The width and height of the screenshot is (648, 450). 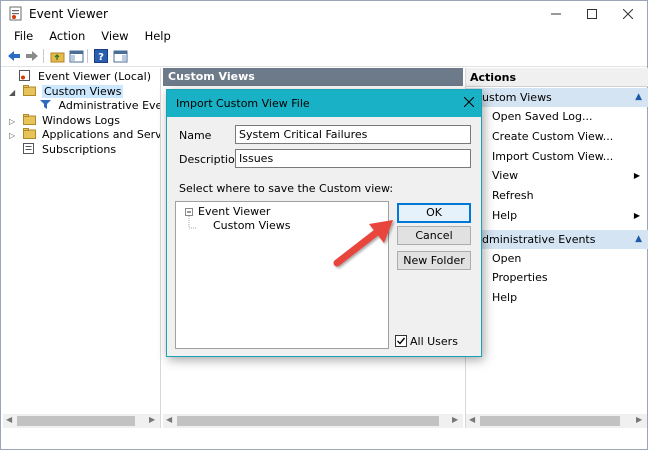 I want to click on back-button, so click(x=14, y=56).